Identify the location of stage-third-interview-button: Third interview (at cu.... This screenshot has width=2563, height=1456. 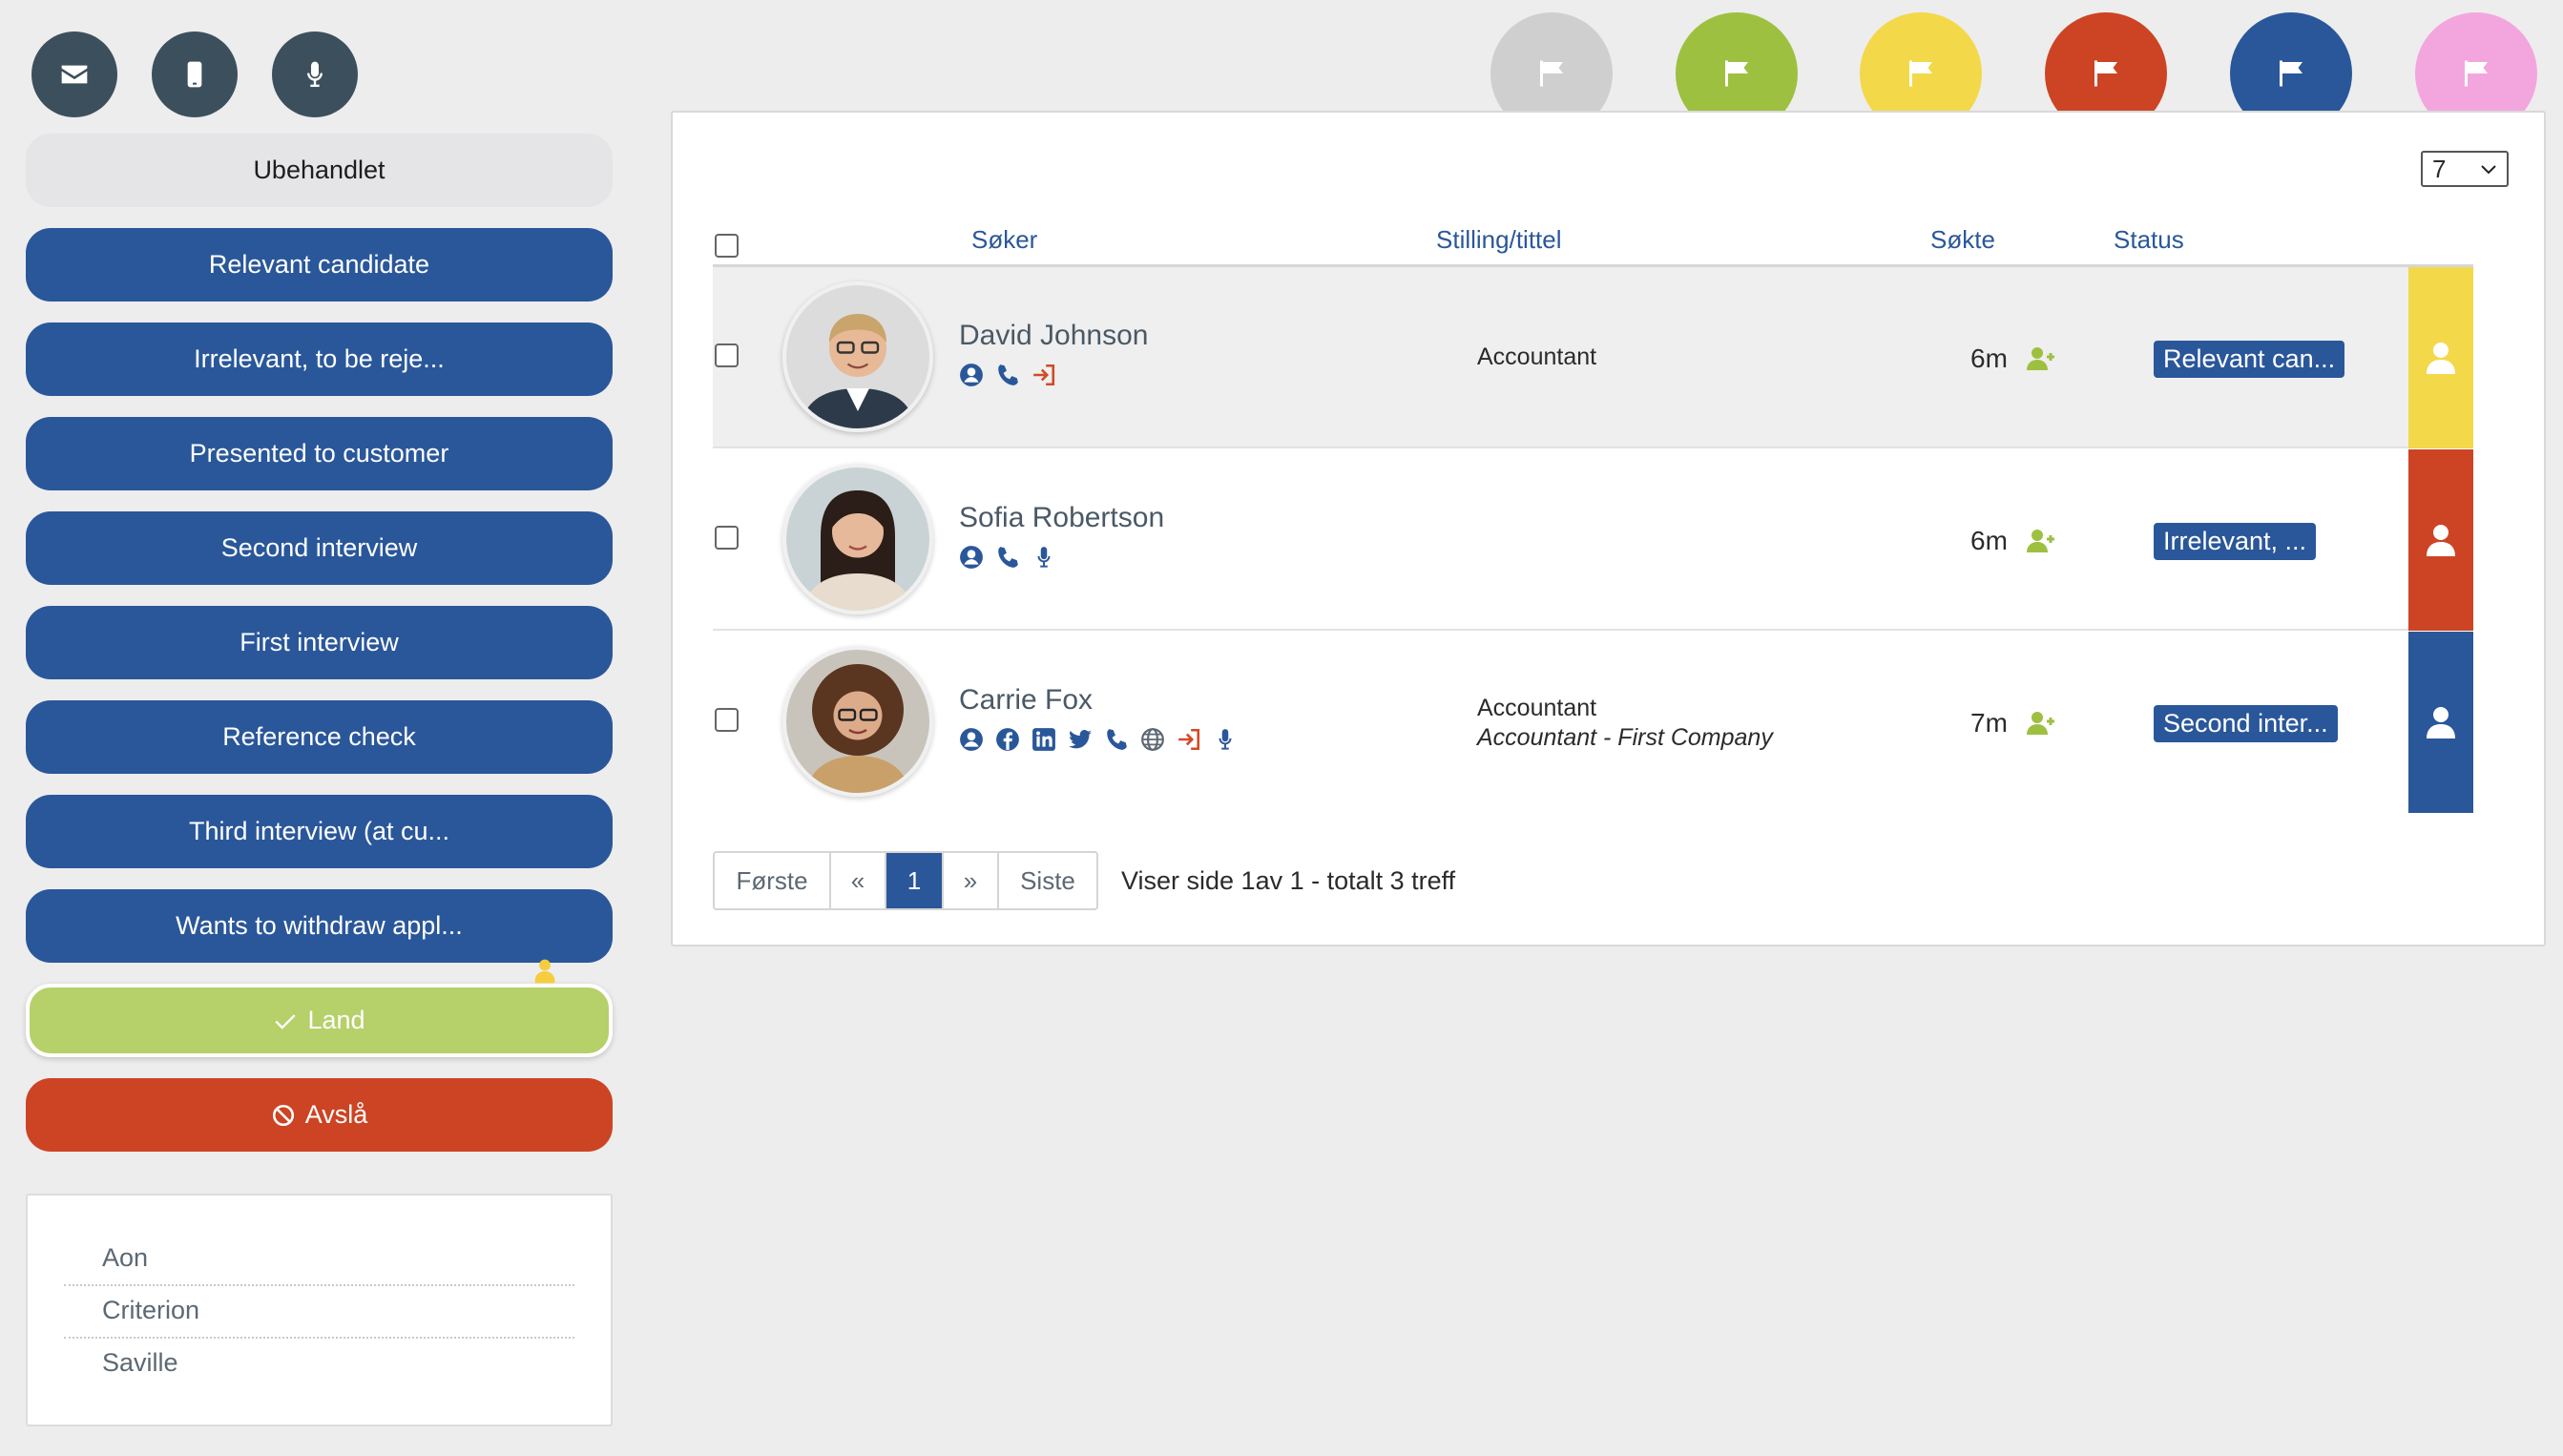
(319, 831).